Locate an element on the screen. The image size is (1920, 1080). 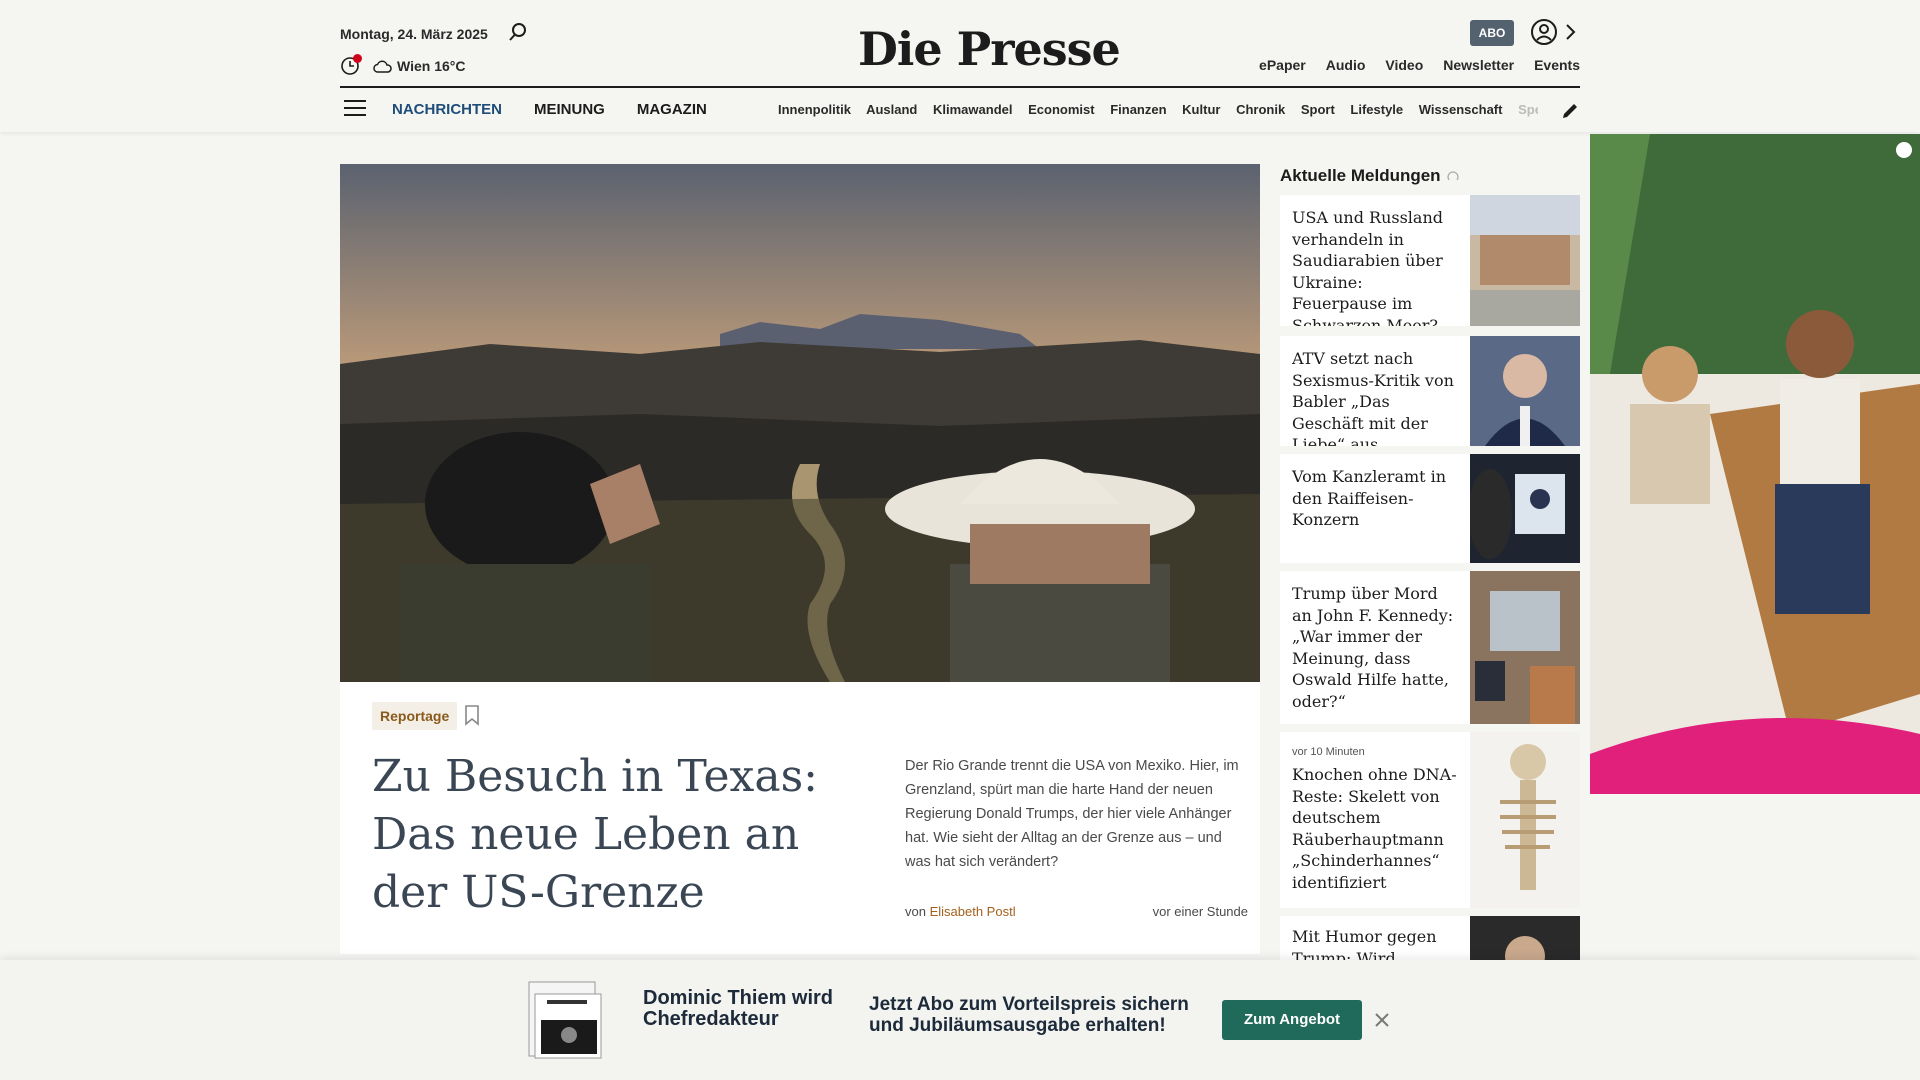
byline-prefix: von is located at coordinates (915, 911).